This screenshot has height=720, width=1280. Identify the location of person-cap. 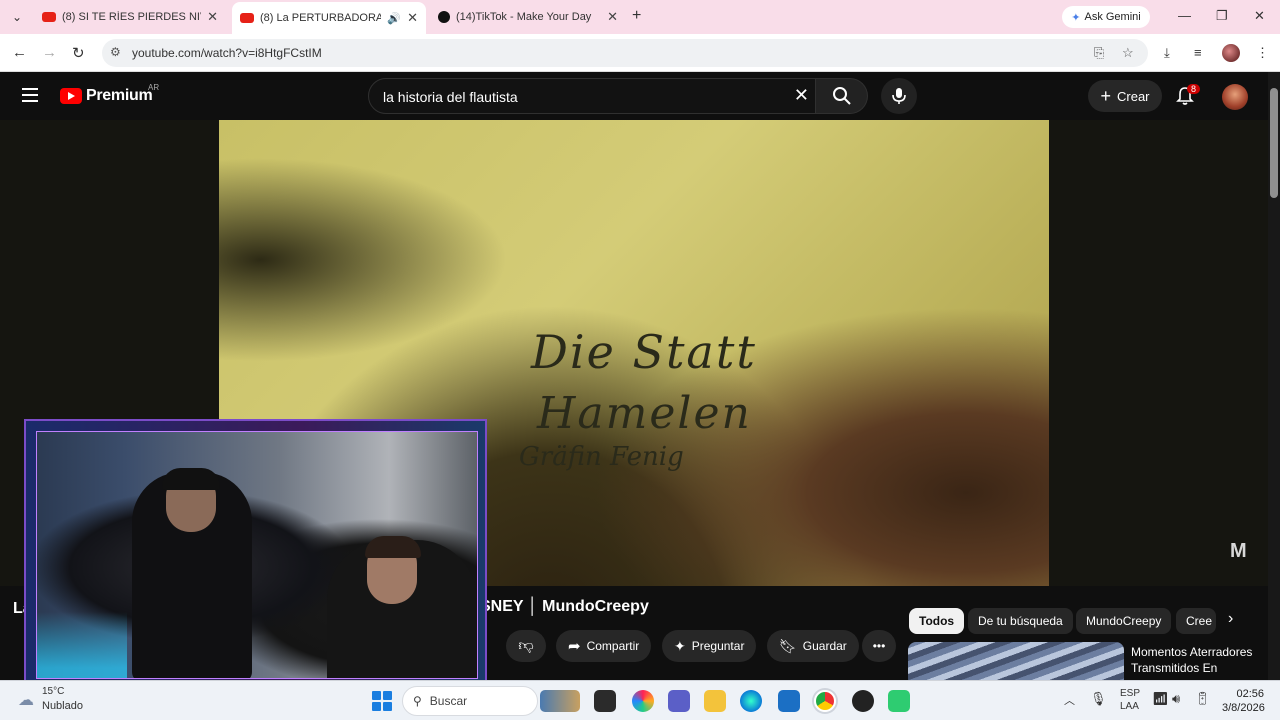
(191, 479).